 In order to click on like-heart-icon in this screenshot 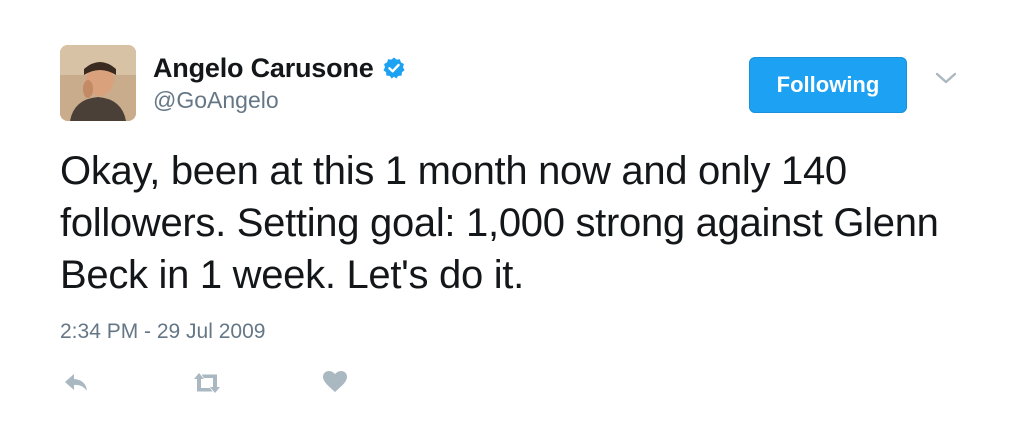, I will do `click(335, 382)`.